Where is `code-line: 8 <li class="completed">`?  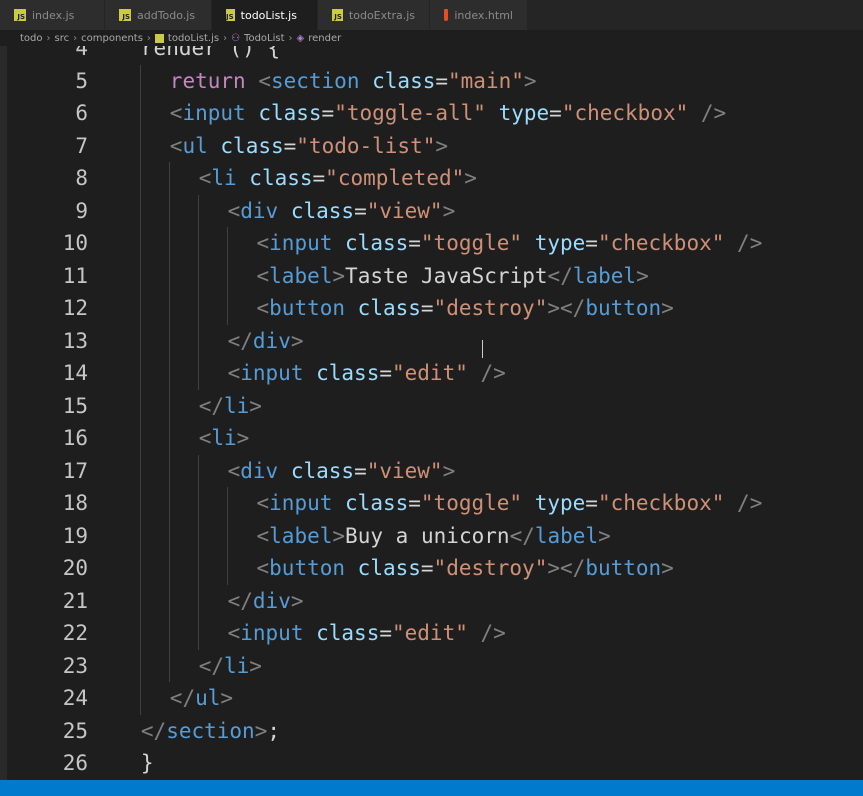
code-line: 8 <li class="completed"> is located at coordinates (431, 178).